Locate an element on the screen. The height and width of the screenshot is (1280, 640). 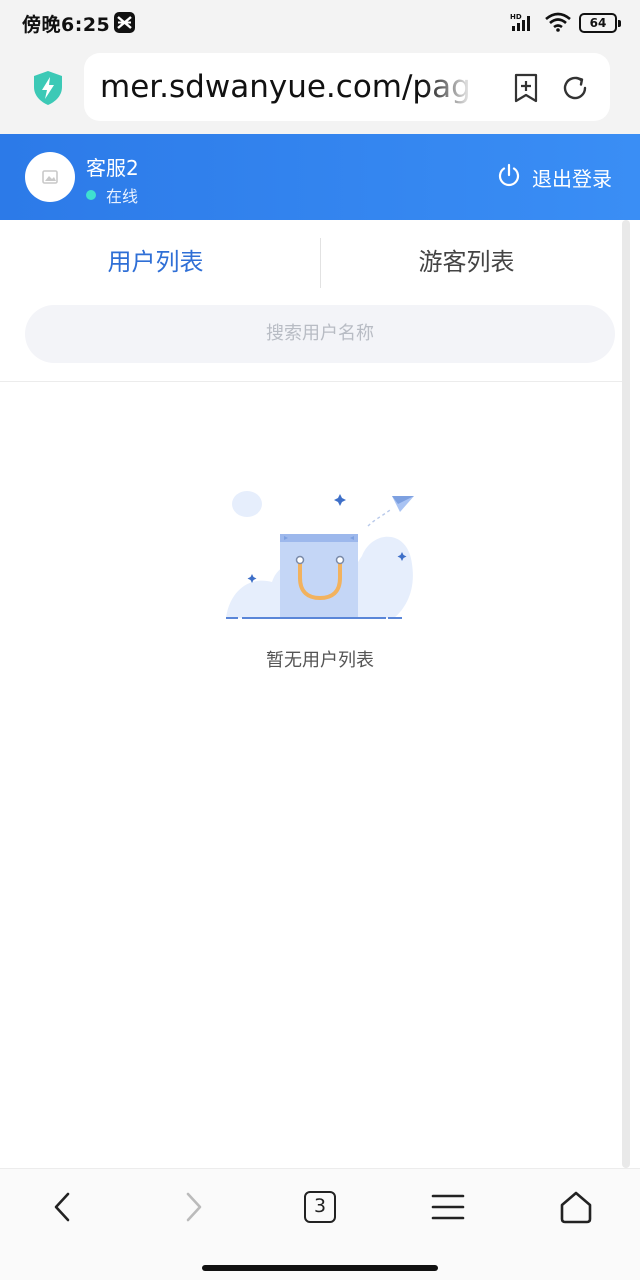
online-status-dot is located at coordinates (91, 195).